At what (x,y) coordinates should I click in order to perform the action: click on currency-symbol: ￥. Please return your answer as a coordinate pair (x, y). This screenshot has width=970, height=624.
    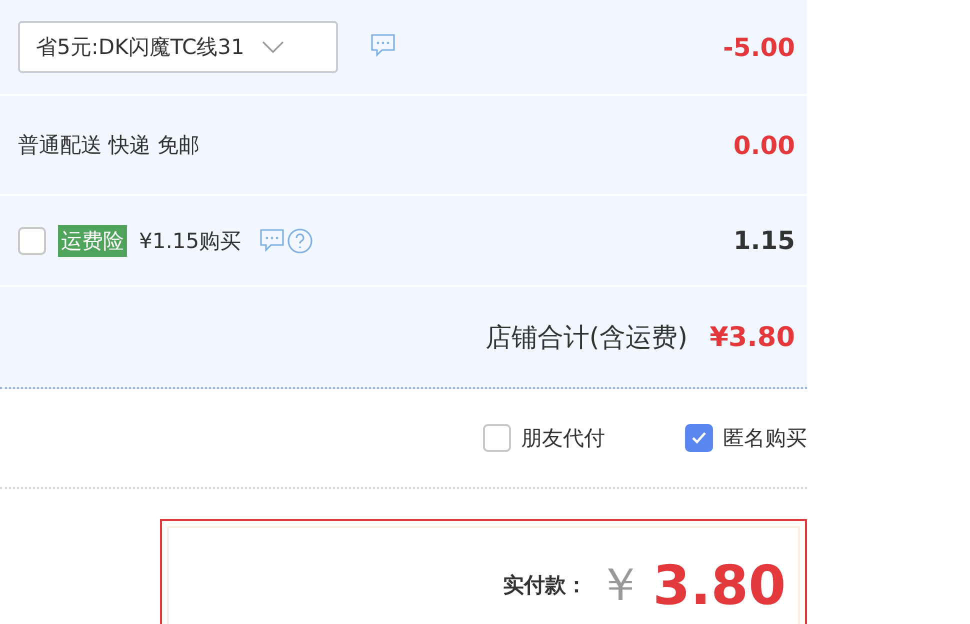
    Looking at the image, I should click on (619, 584).